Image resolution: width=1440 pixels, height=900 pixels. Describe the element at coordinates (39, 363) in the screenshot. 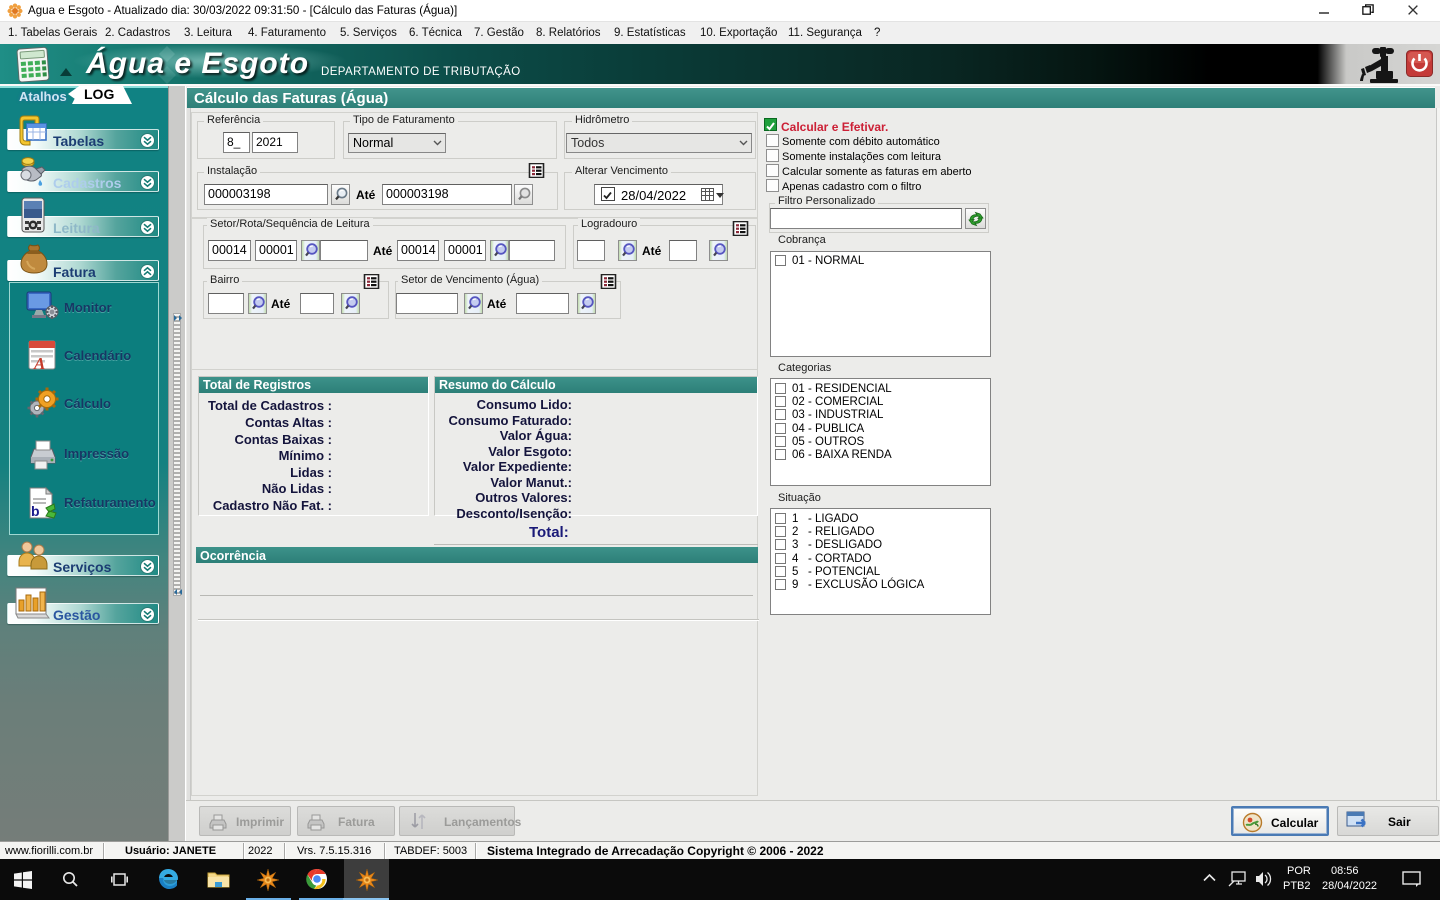

I see `svg-text: A` at that location.